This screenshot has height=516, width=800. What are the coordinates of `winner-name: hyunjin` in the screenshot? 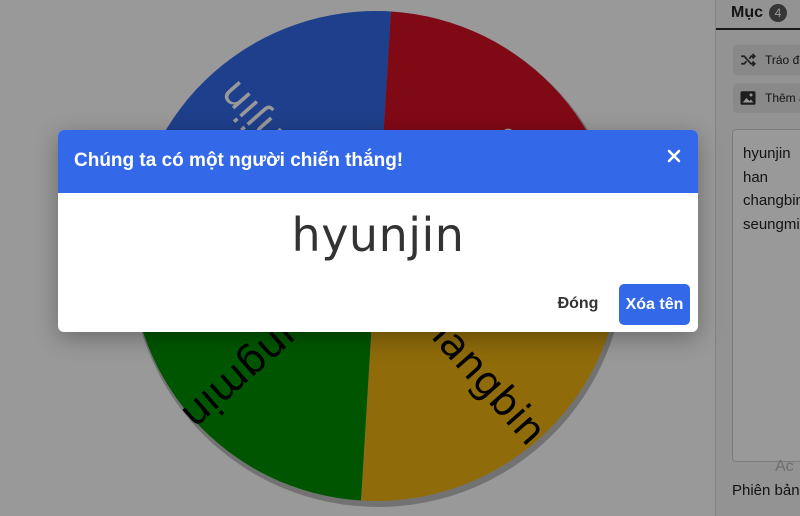 It's located at (378, 235).